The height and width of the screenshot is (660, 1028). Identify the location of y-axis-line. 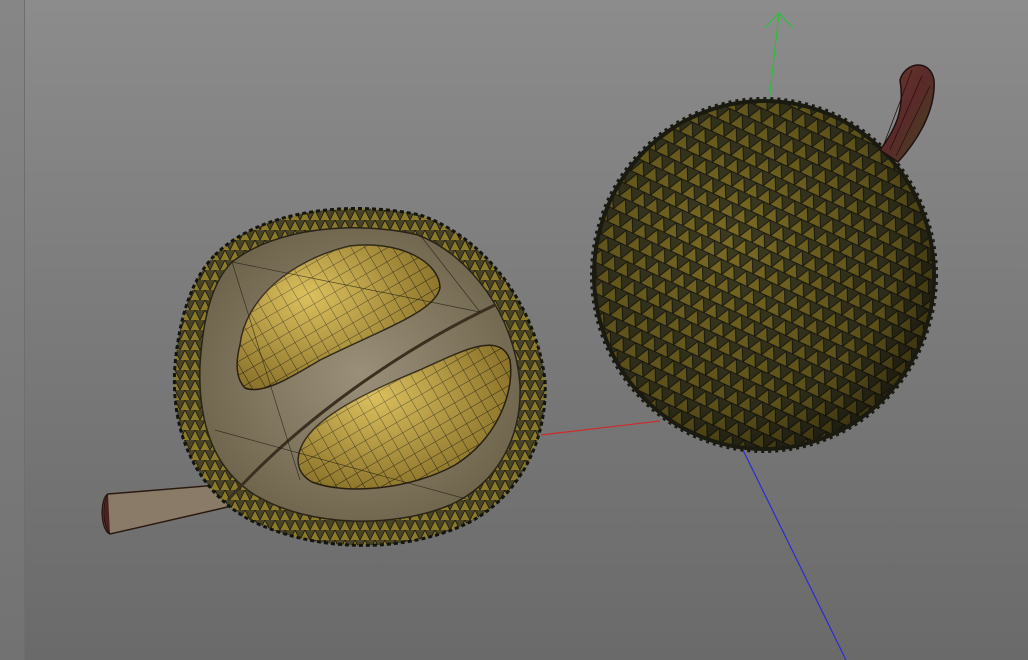
(773, 62).